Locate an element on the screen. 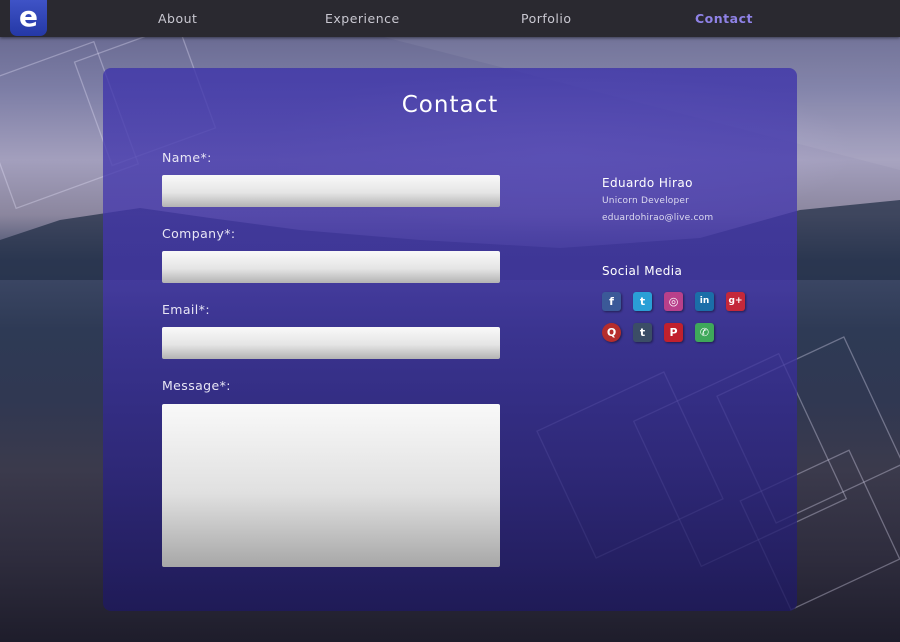 This screenshot has height=642, width=900. name-label: Name*: is located at coordinates (187, 157).